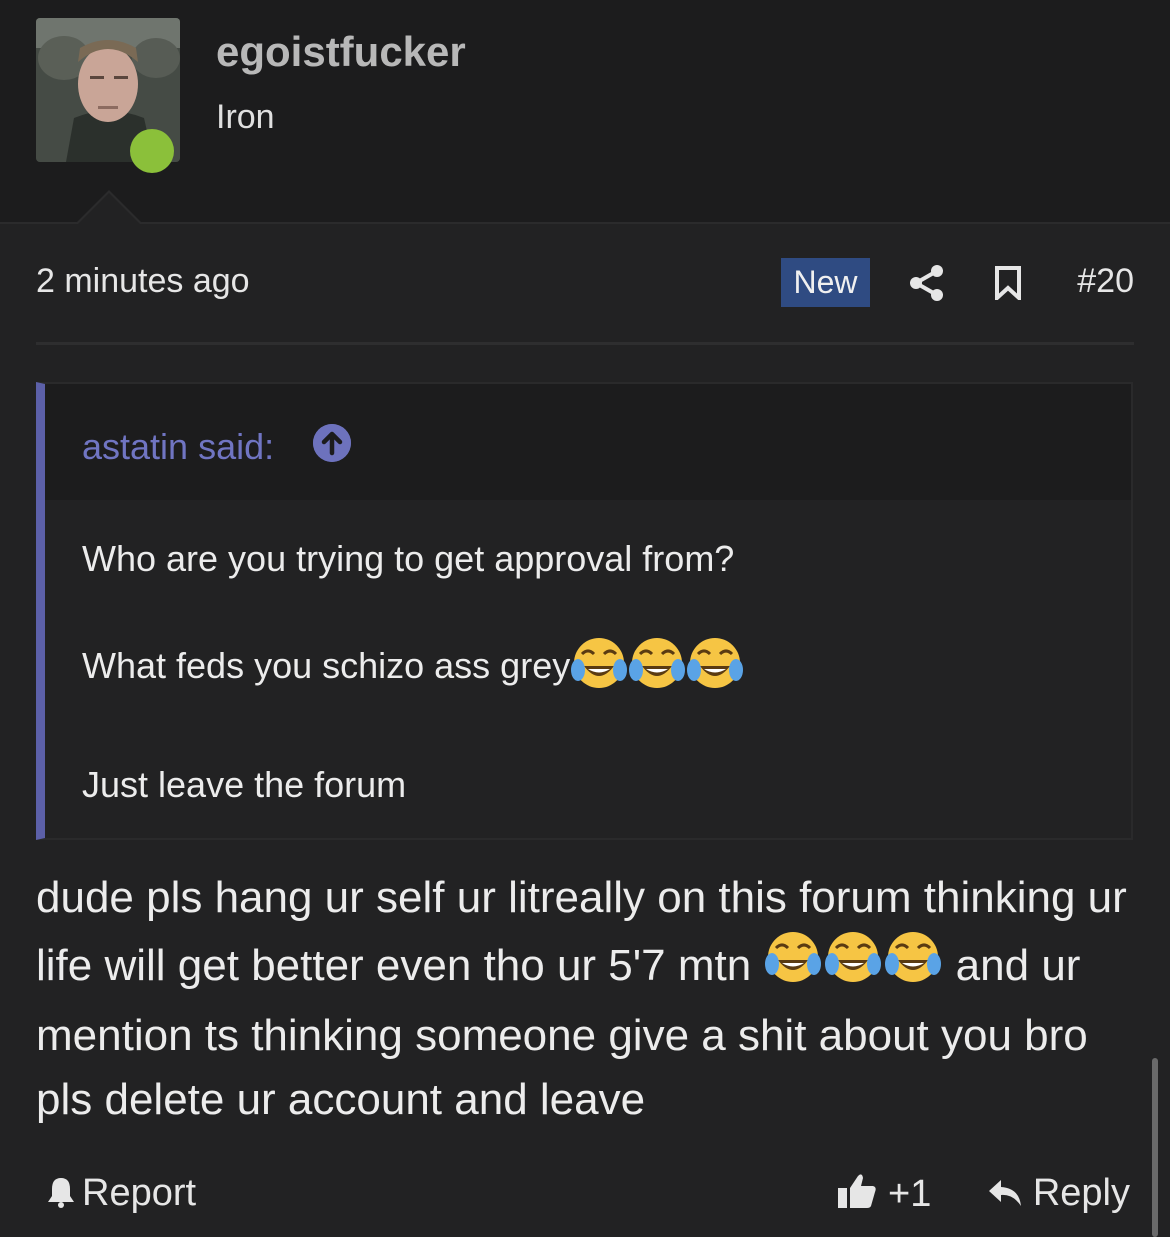 This screenshot has height=1237, width=1170. I want to click on thumbs-up-icon, so click(857, 1196).